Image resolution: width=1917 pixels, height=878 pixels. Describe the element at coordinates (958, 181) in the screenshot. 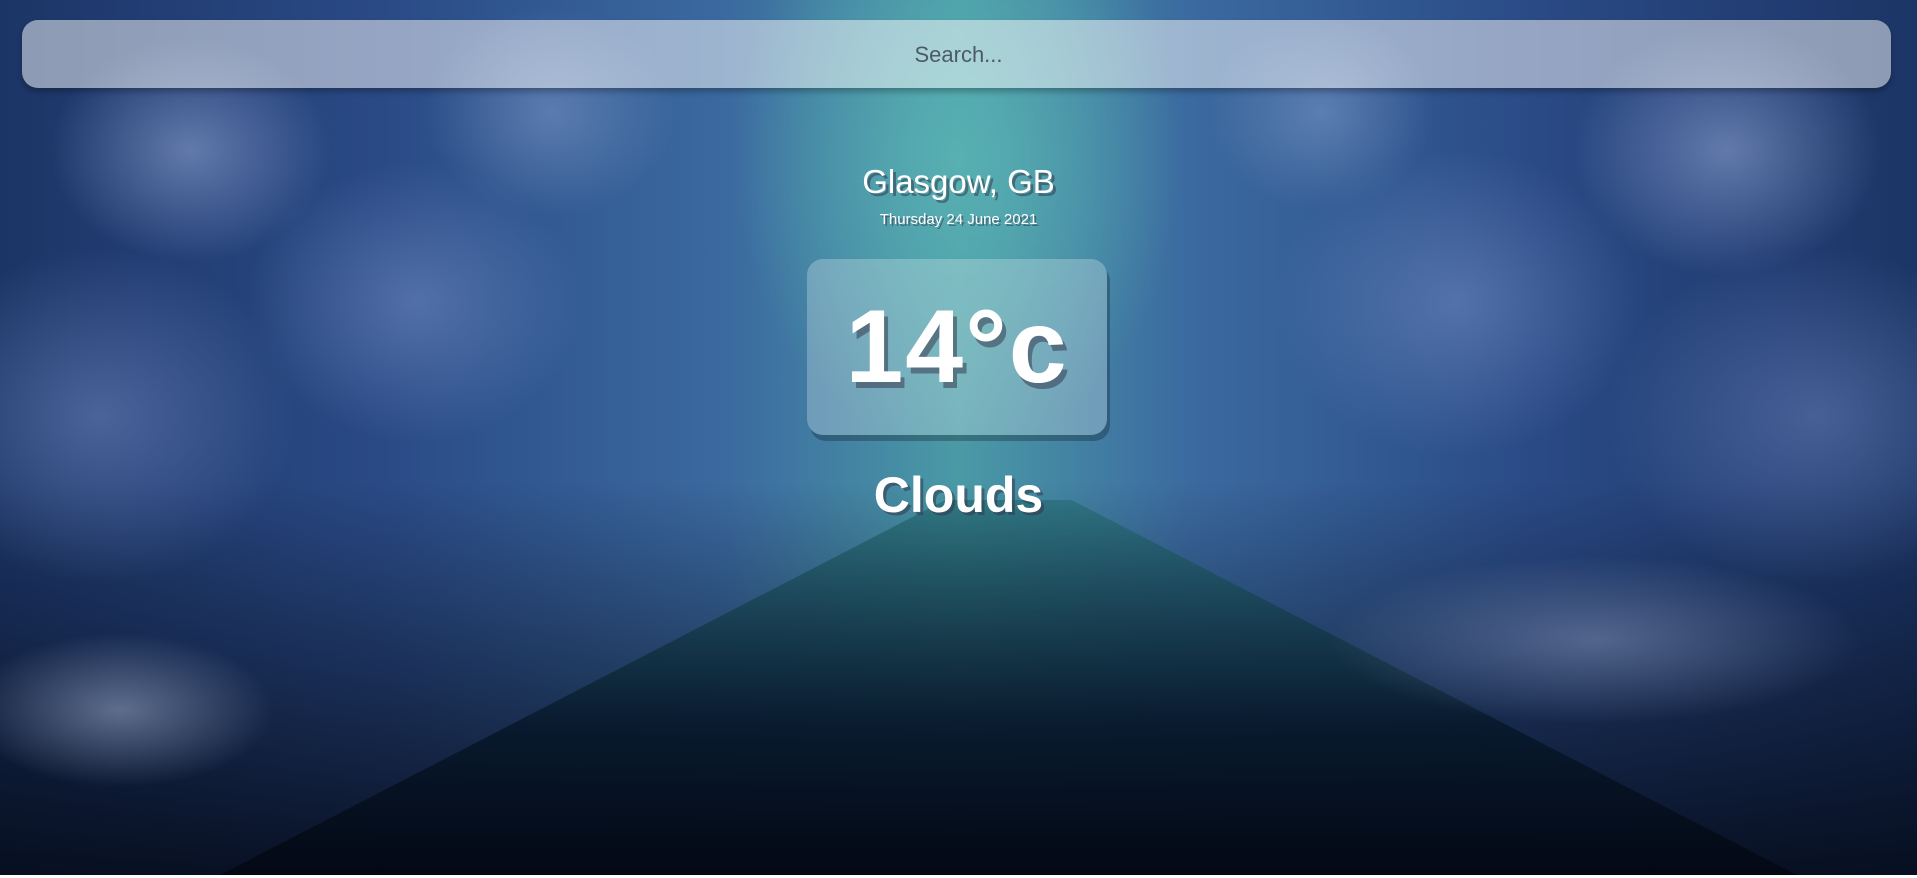

I see `location-title: Glasgow, GB` at that location.